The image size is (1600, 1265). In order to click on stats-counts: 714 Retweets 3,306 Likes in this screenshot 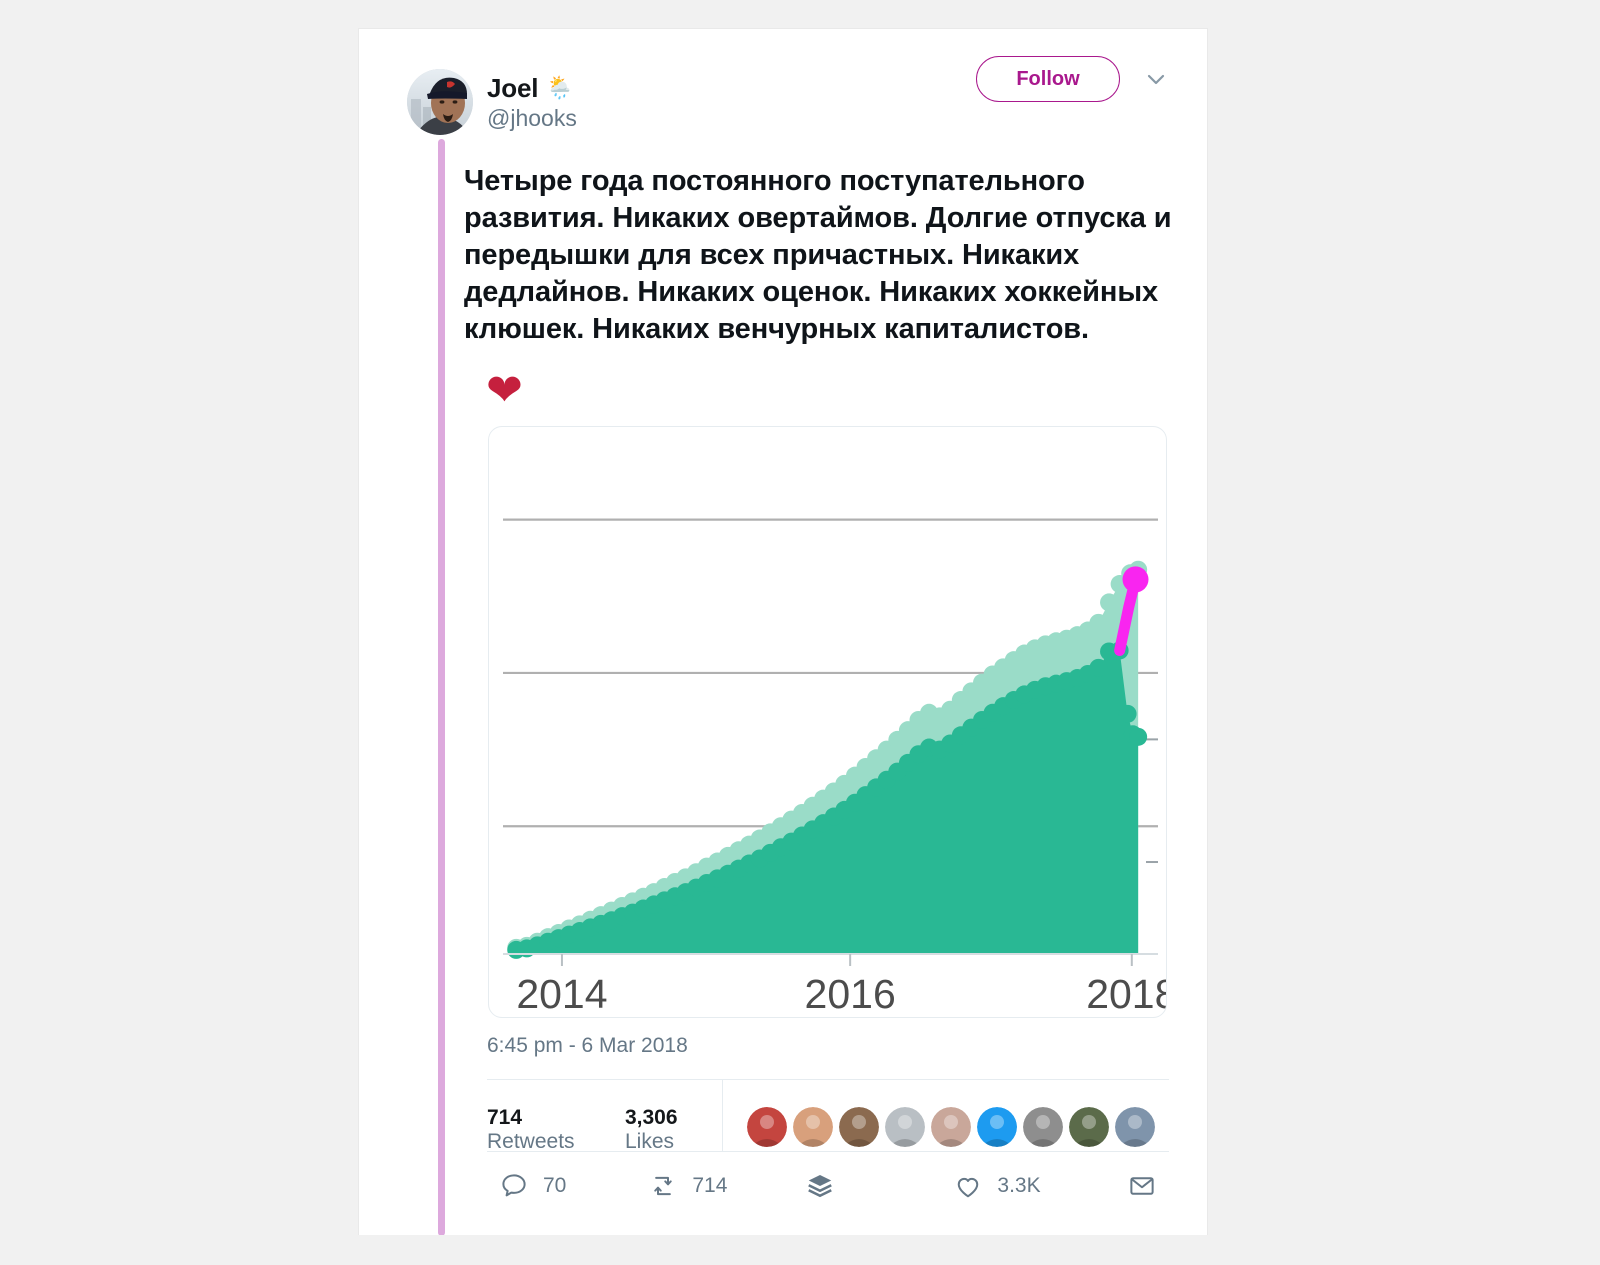, I will do `click(605, 1117)`.